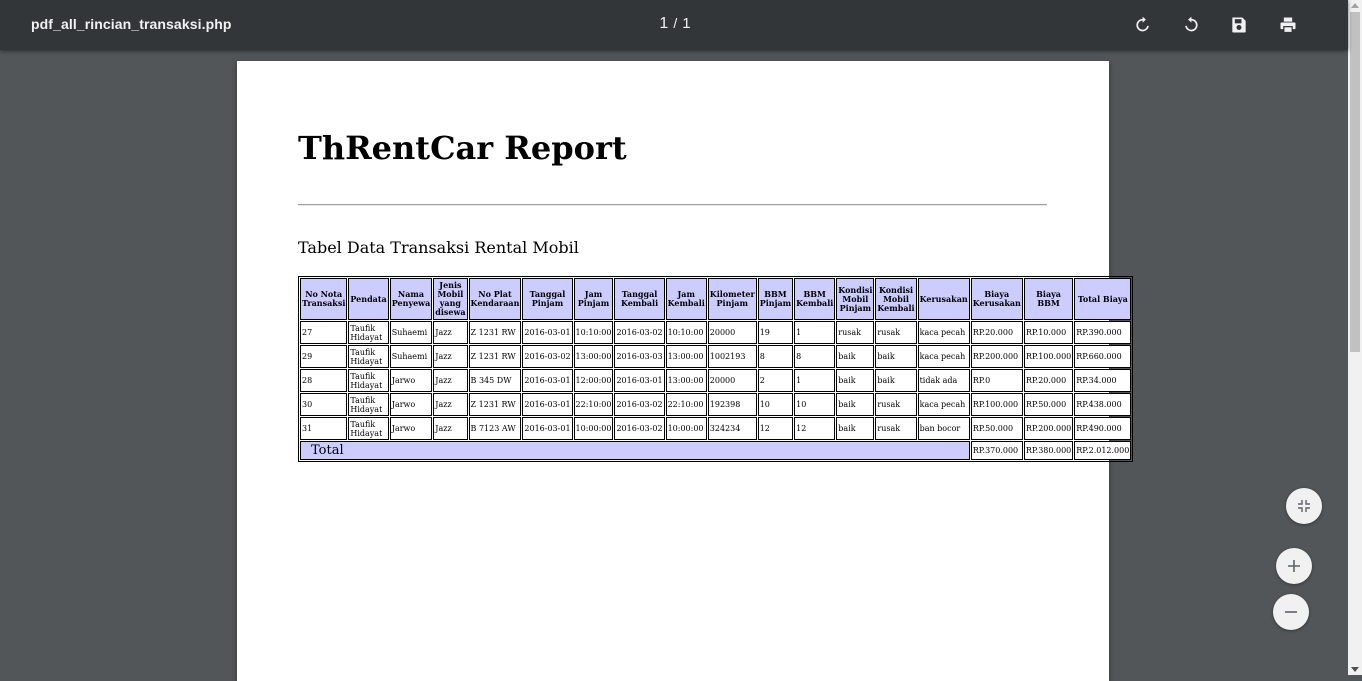  What do you see at coordinates (1355, 182) in the screenshot?
I see `scroll-thumb` at bounding box center [1355, 182].